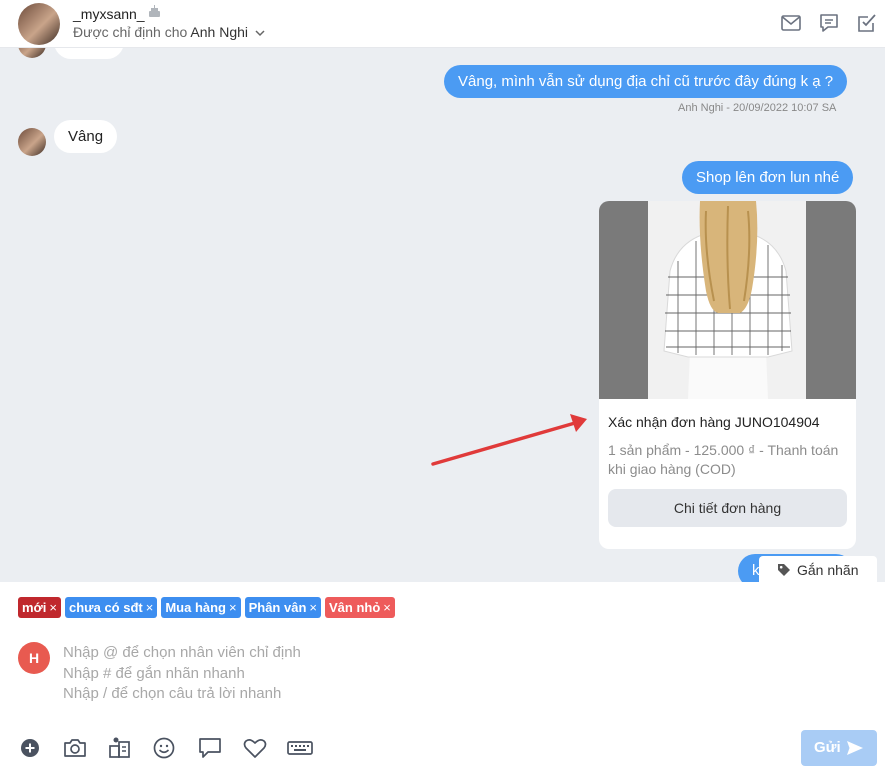  I want to click on mail-icon, so click(791, 23).